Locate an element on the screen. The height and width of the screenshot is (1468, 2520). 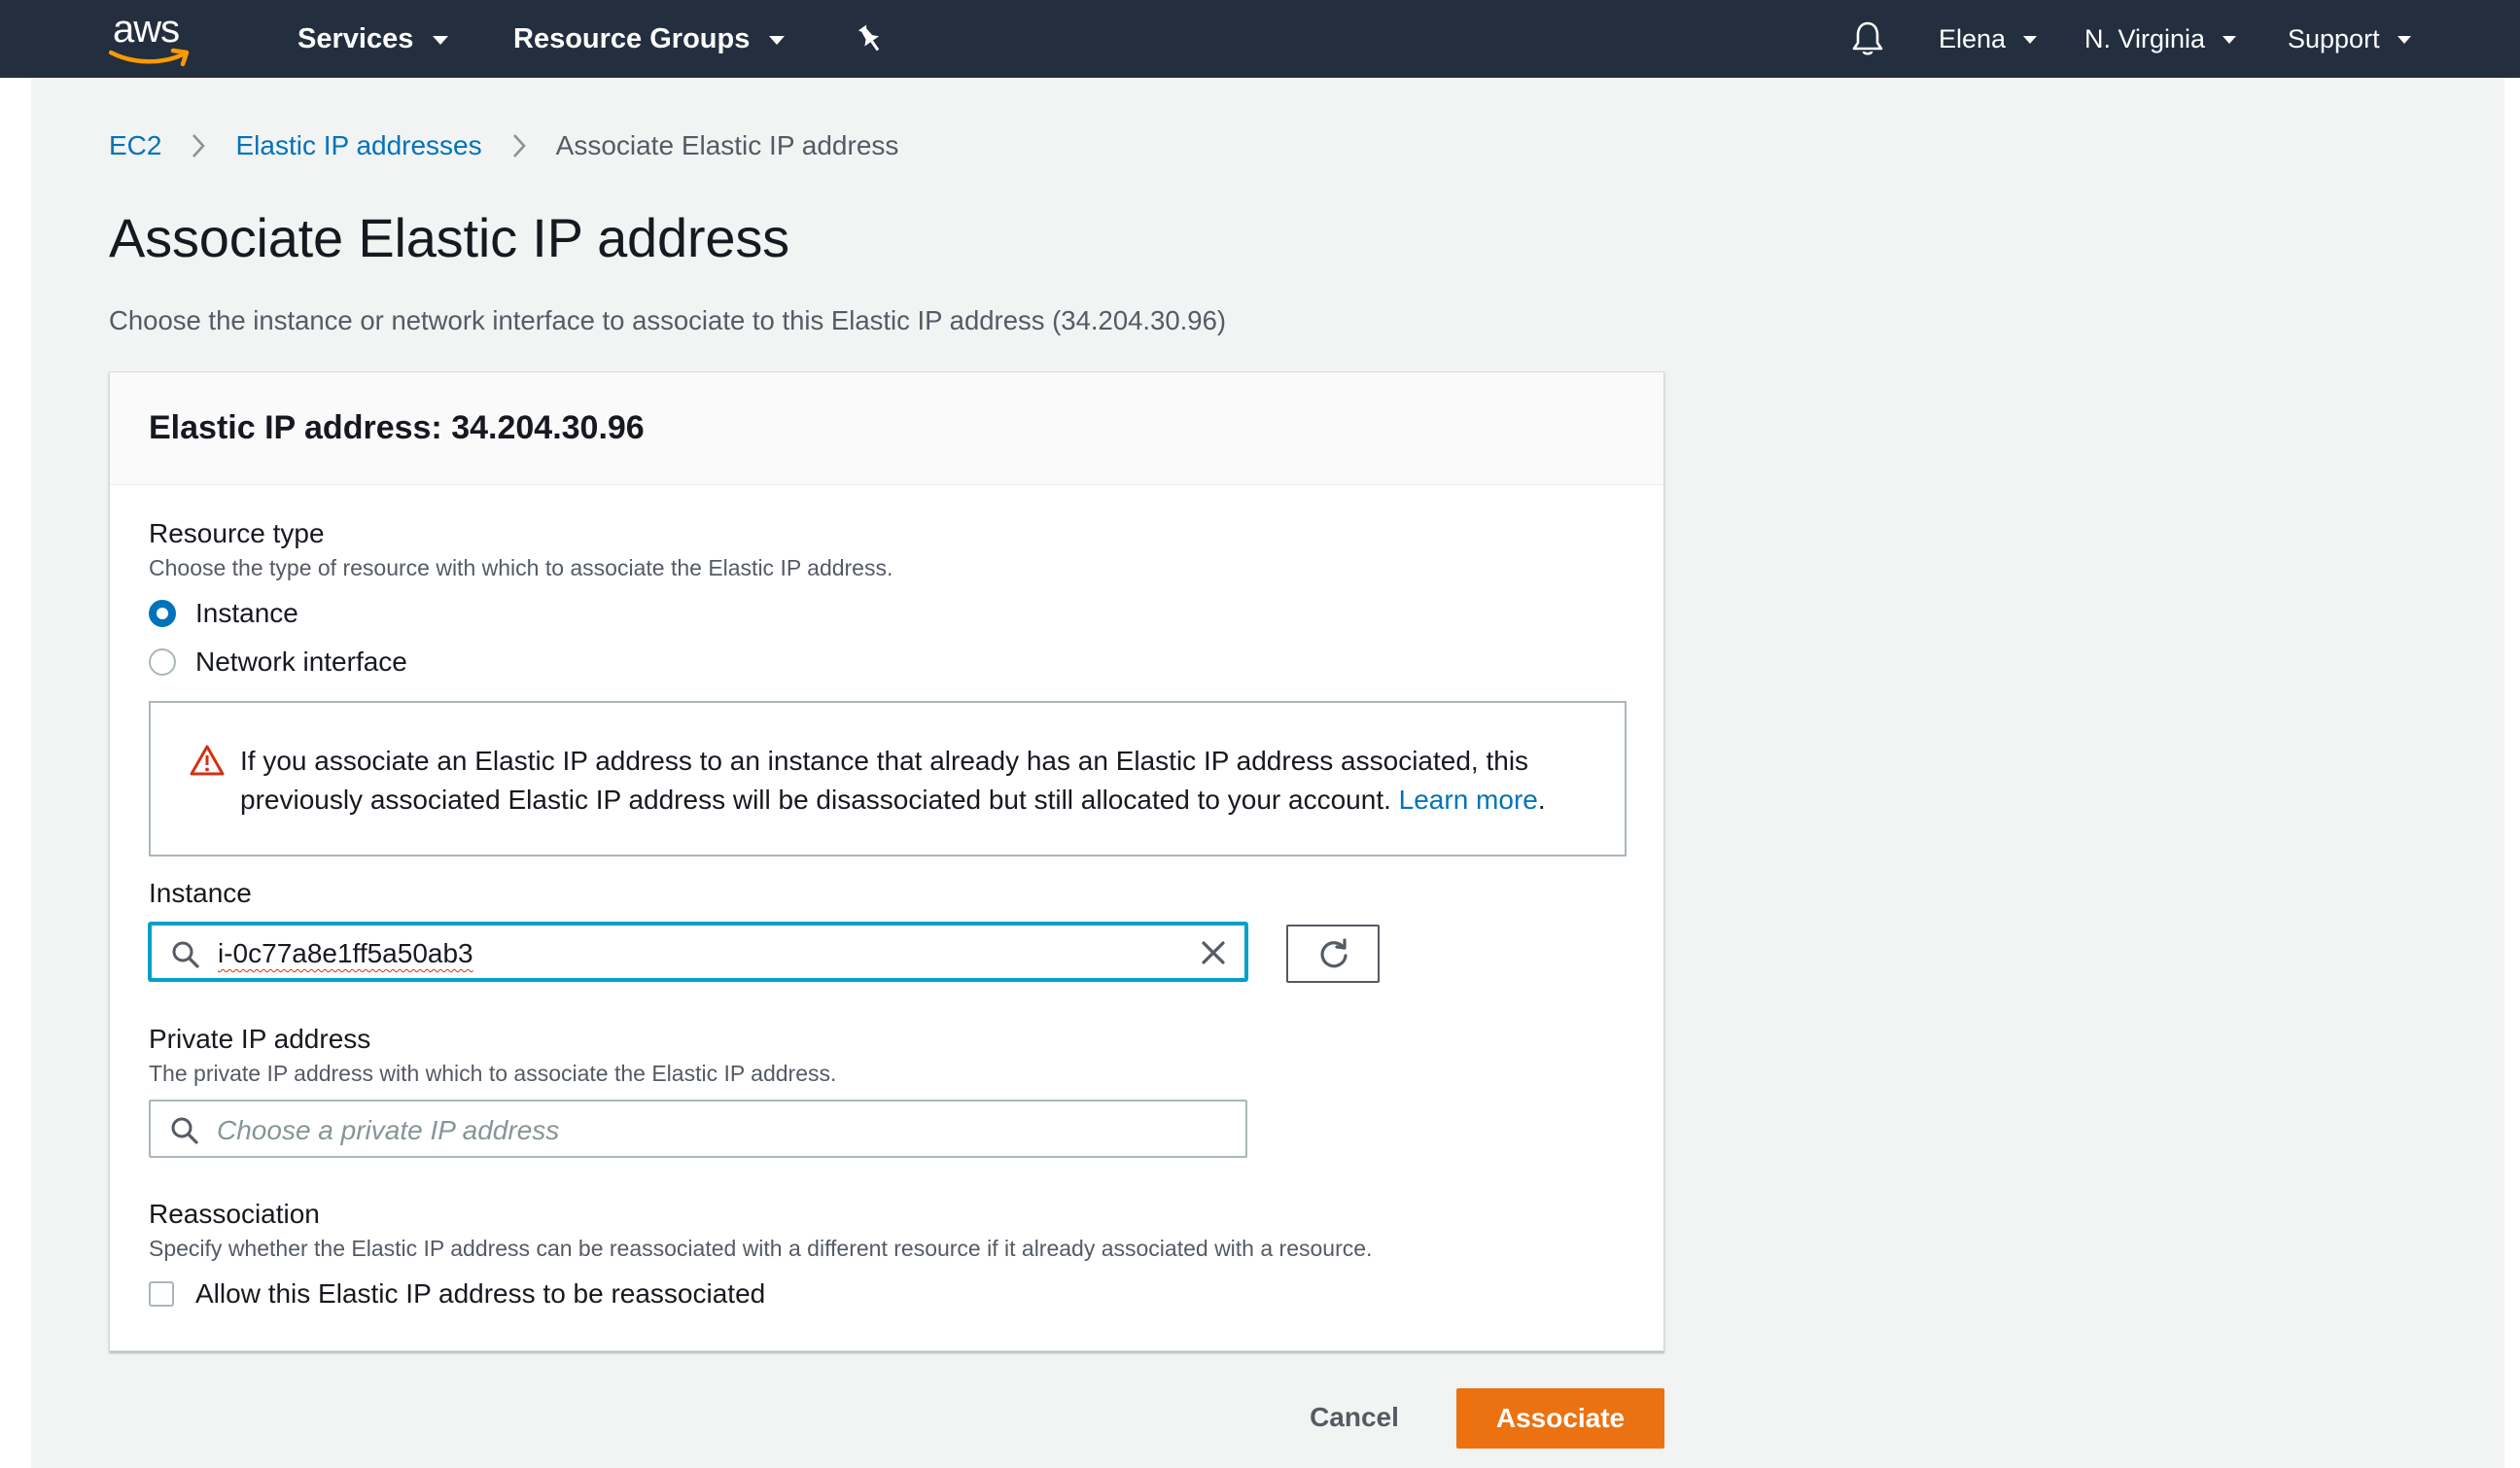
aws-logo-text: aws is located at coordinates (146, 30).